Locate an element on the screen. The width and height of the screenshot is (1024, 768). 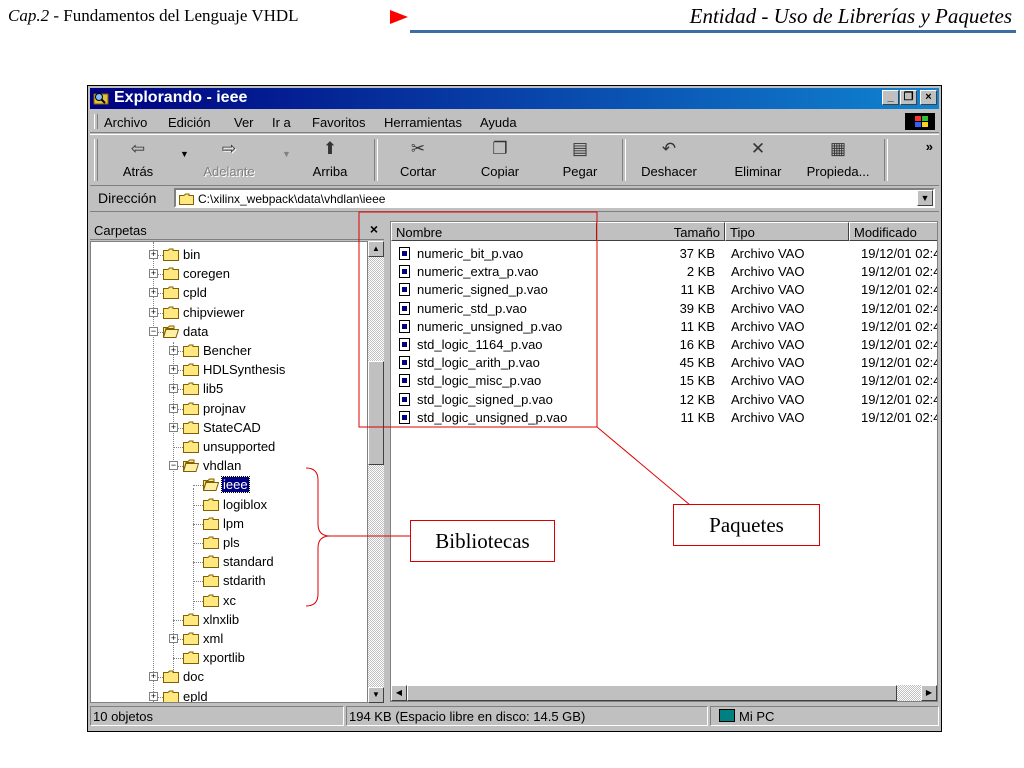
file-size: 11 KB is located at coordinates (697, 417).